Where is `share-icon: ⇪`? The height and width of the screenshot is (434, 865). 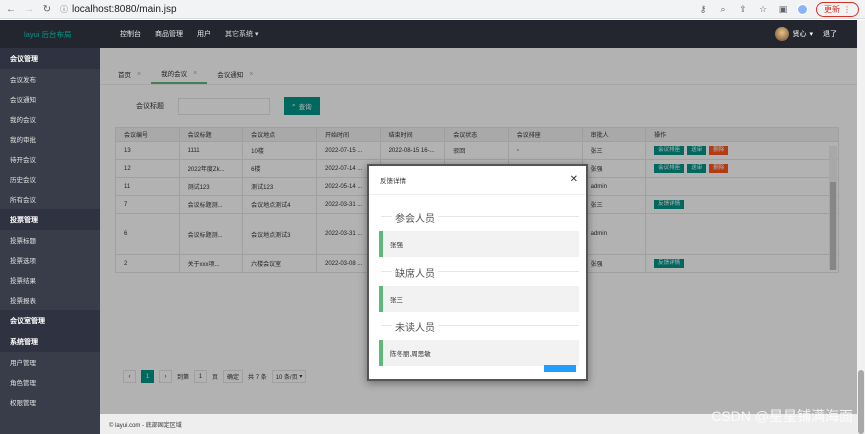
share-icon: ⇪ is located at coordinates (743, 9).